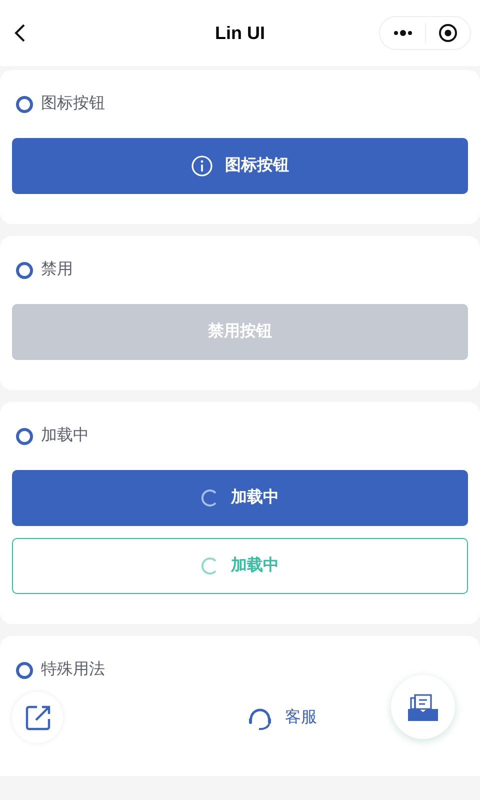  Describe the element at coordinates (403, 33) in the screenshot. I see `more-icon` at that location.